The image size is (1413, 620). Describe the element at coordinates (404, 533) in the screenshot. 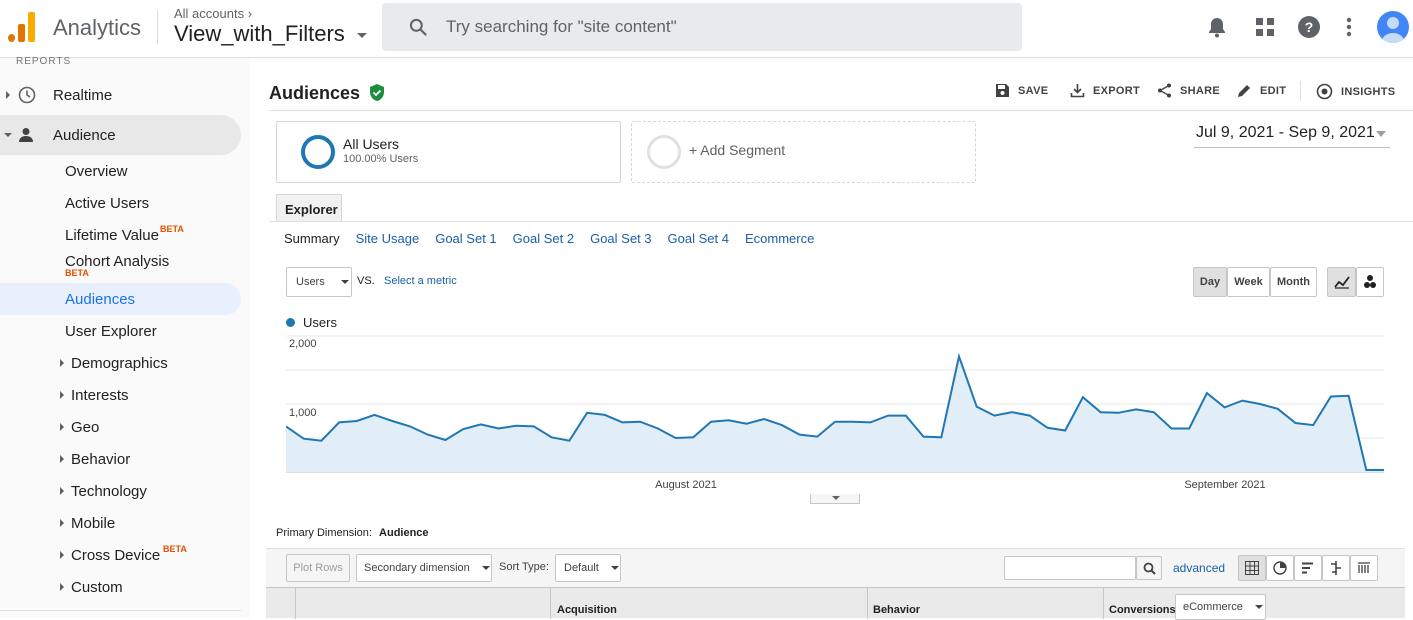

I see `primary-dimension-value: Audience` at that location.